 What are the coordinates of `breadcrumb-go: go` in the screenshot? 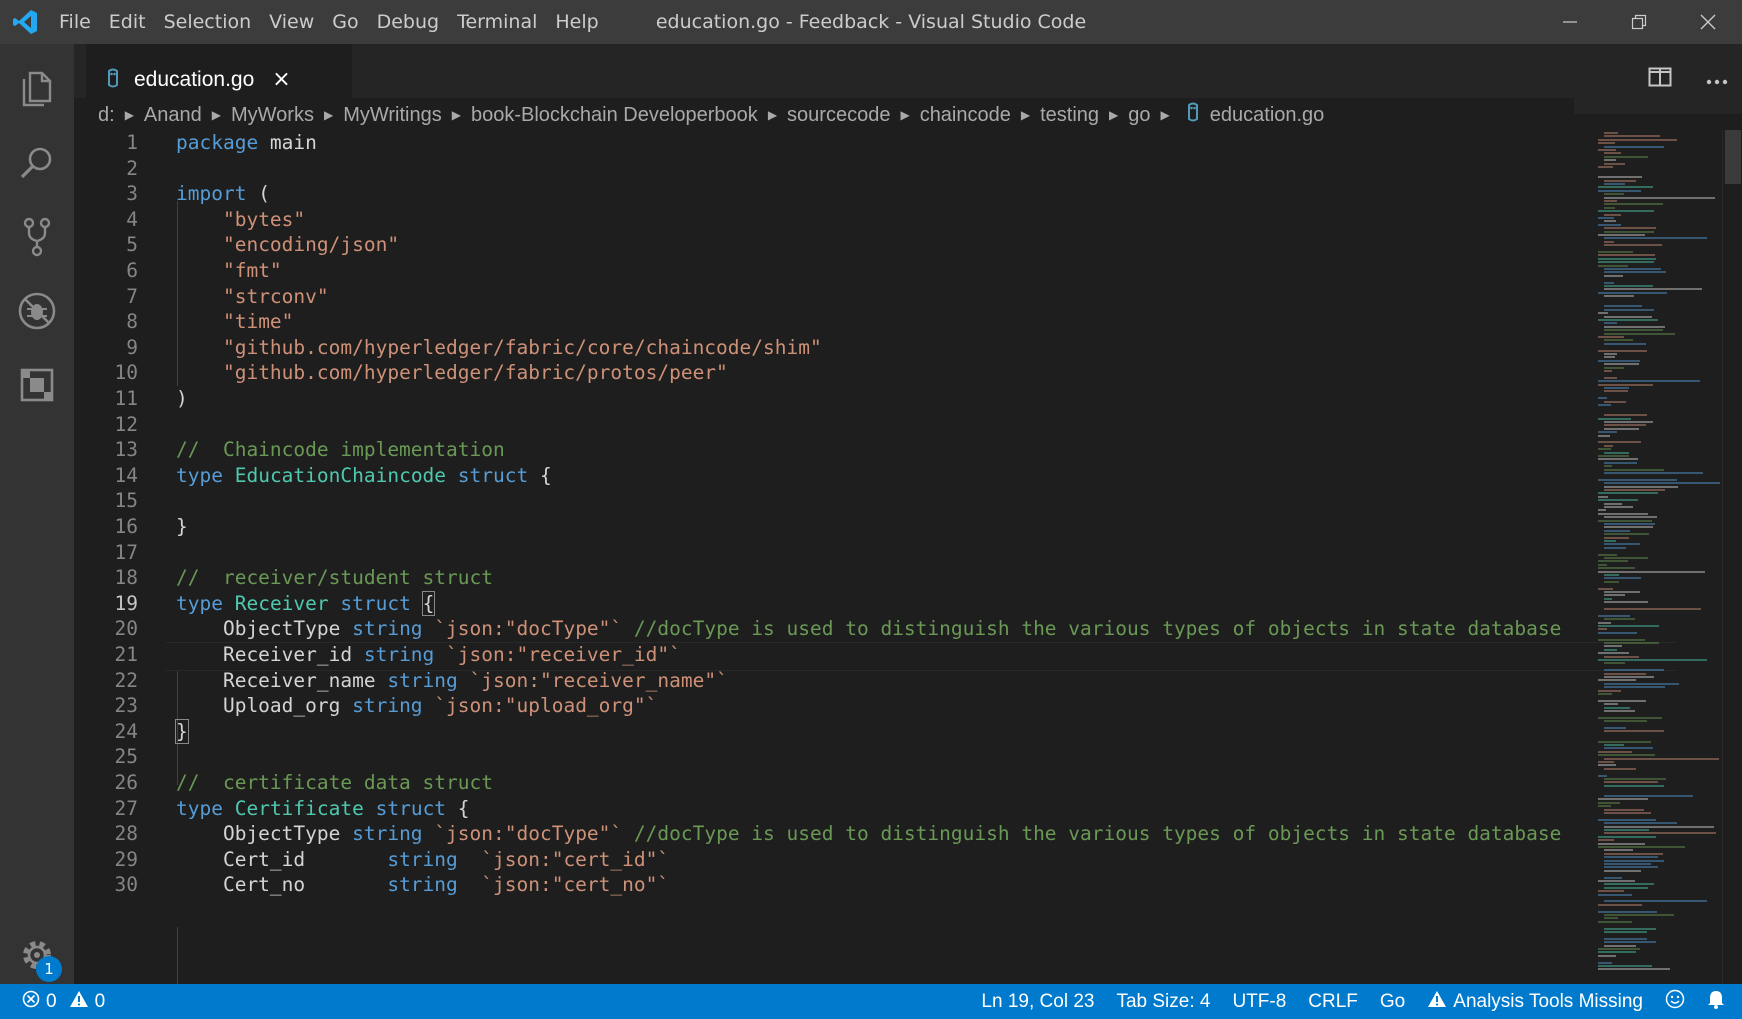 It's located at (1139, 115).